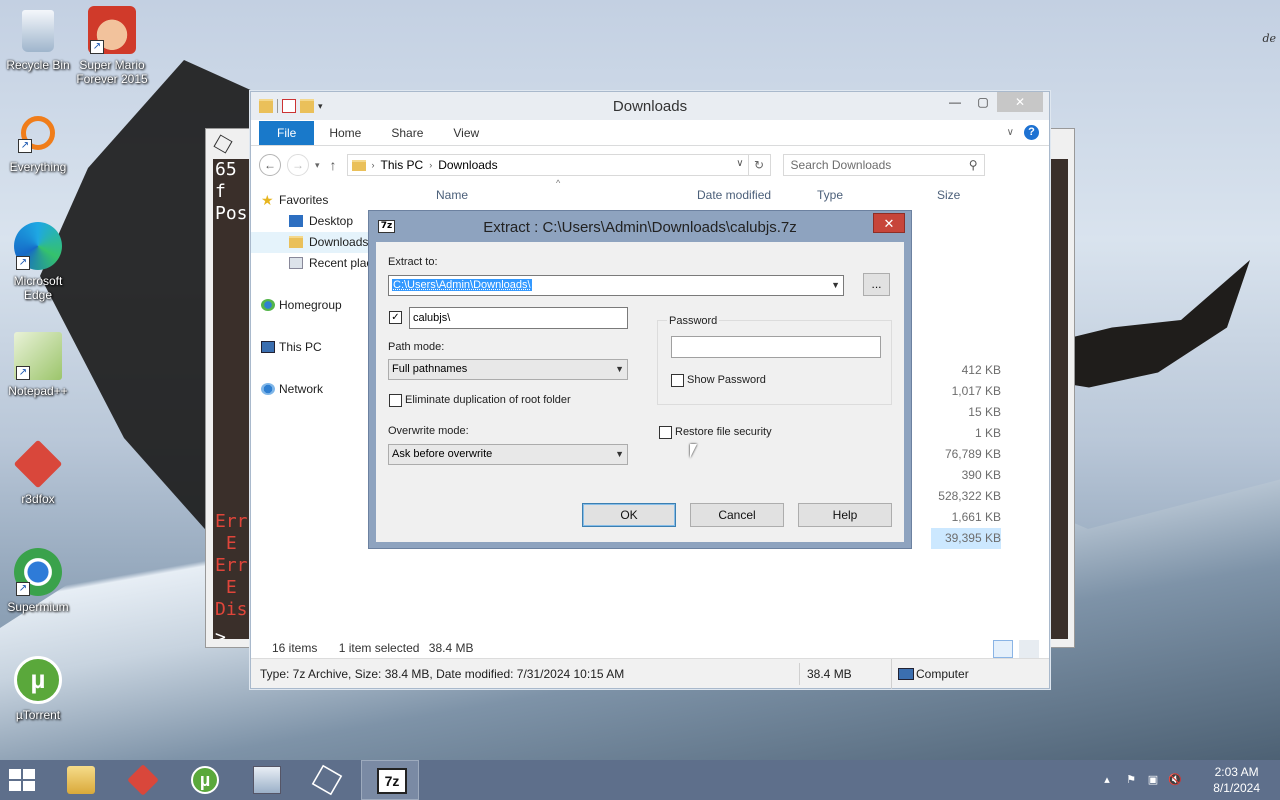  What do you see at coordinates (15, 786) in the screenshot?
I see `windows-logo-pane` at bounding box center [15, 786].